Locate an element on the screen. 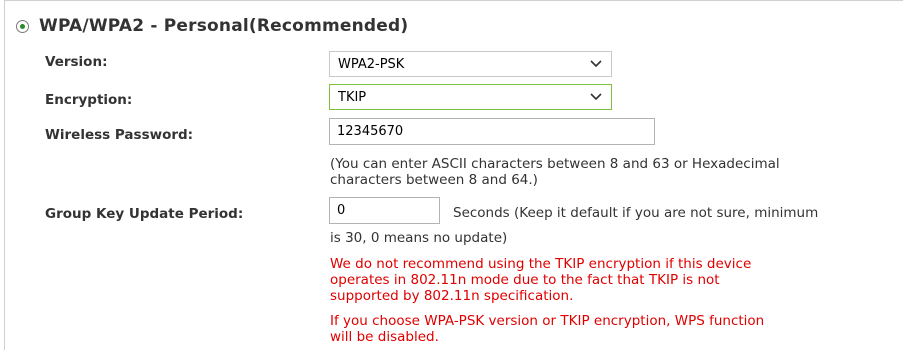 This screenshot has height=350, width=903. password-input: 12345670 is located at coordinates (492, 131).